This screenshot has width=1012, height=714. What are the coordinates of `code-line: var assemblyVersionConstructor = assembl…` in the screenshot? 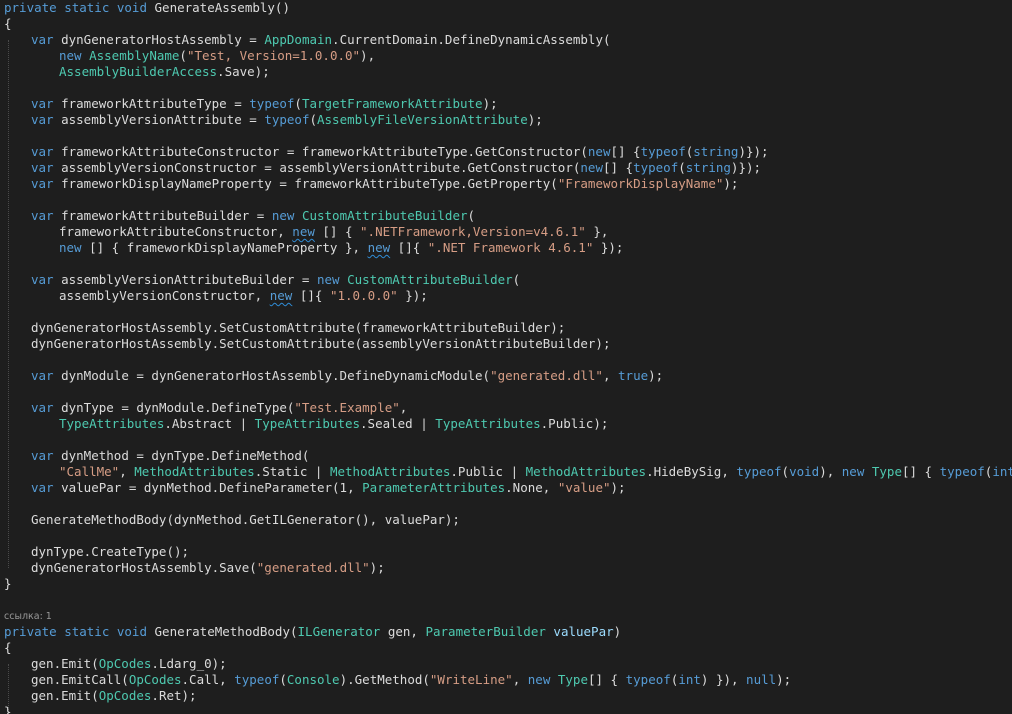 It's located at (508, 168).